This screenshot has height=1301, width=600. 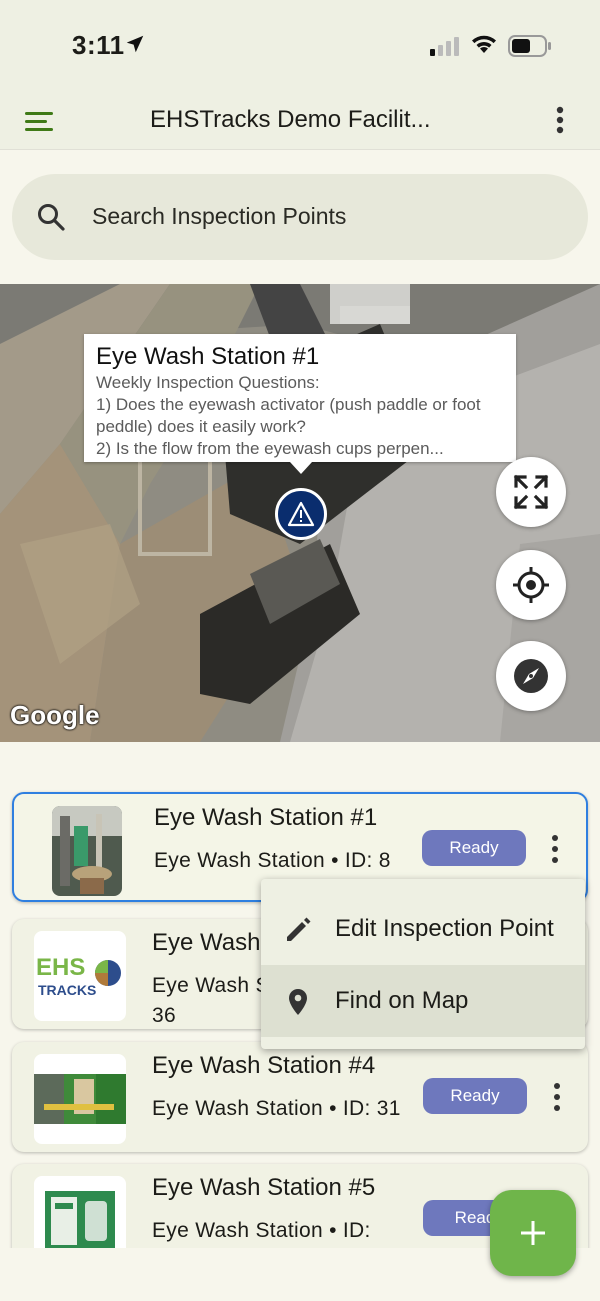 What do you see at coordinates (55, 715) in the screenshot?
I see `google-attribution: Google` at bounding box center [55, 715].